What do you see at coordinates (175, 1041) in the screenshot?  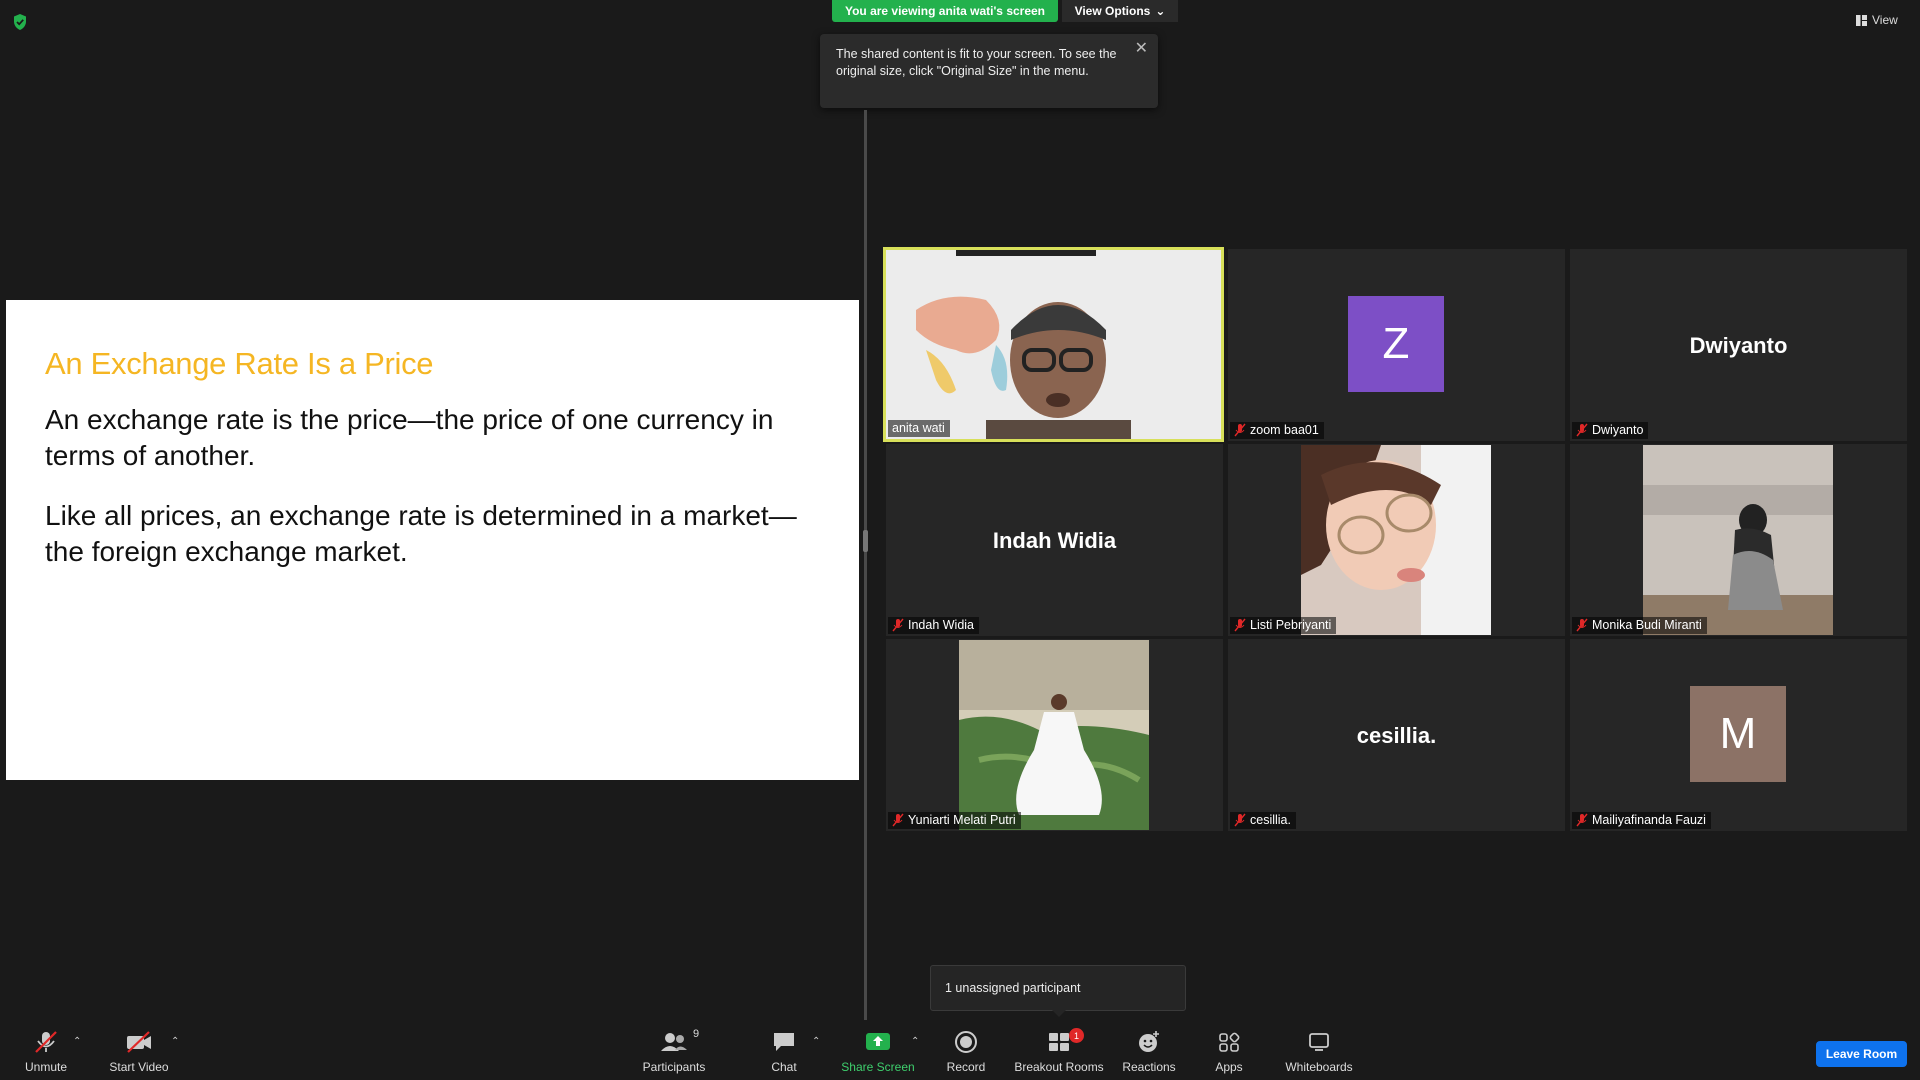 I see `video-options-chevron-icon: ⌃` at bounding box center [175, 1041].